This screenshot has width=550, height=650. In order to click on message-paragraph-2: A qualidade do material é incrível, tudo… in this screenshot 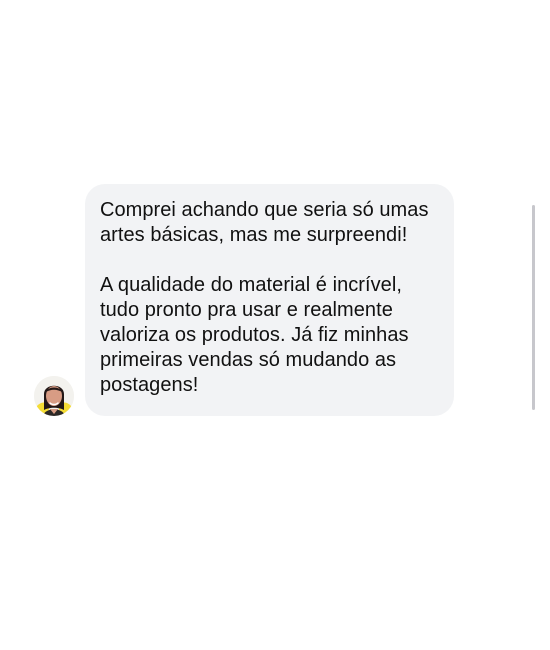, I will do `click(254, 335)`.